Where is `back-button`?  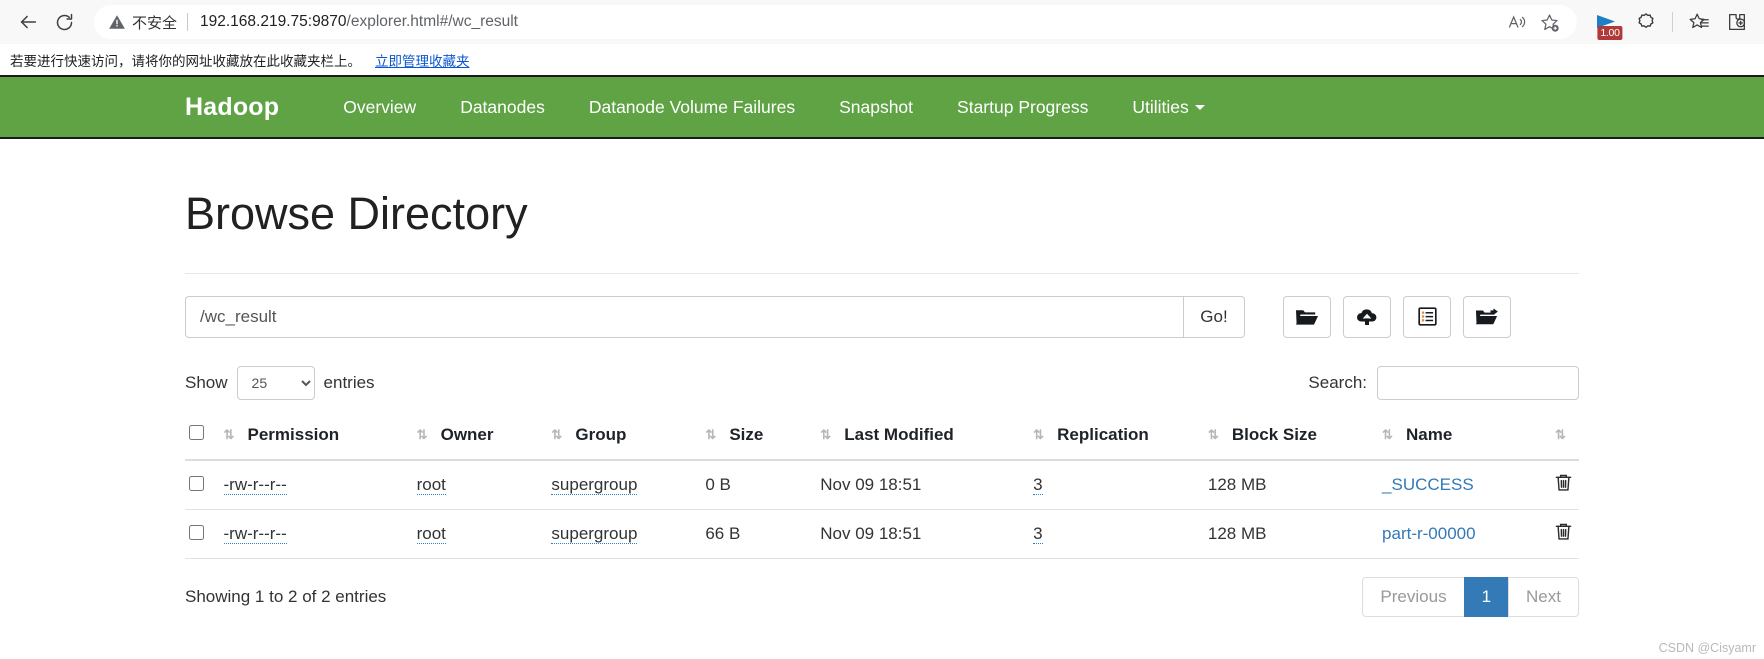 back-button is located at coordinates (28, 22).